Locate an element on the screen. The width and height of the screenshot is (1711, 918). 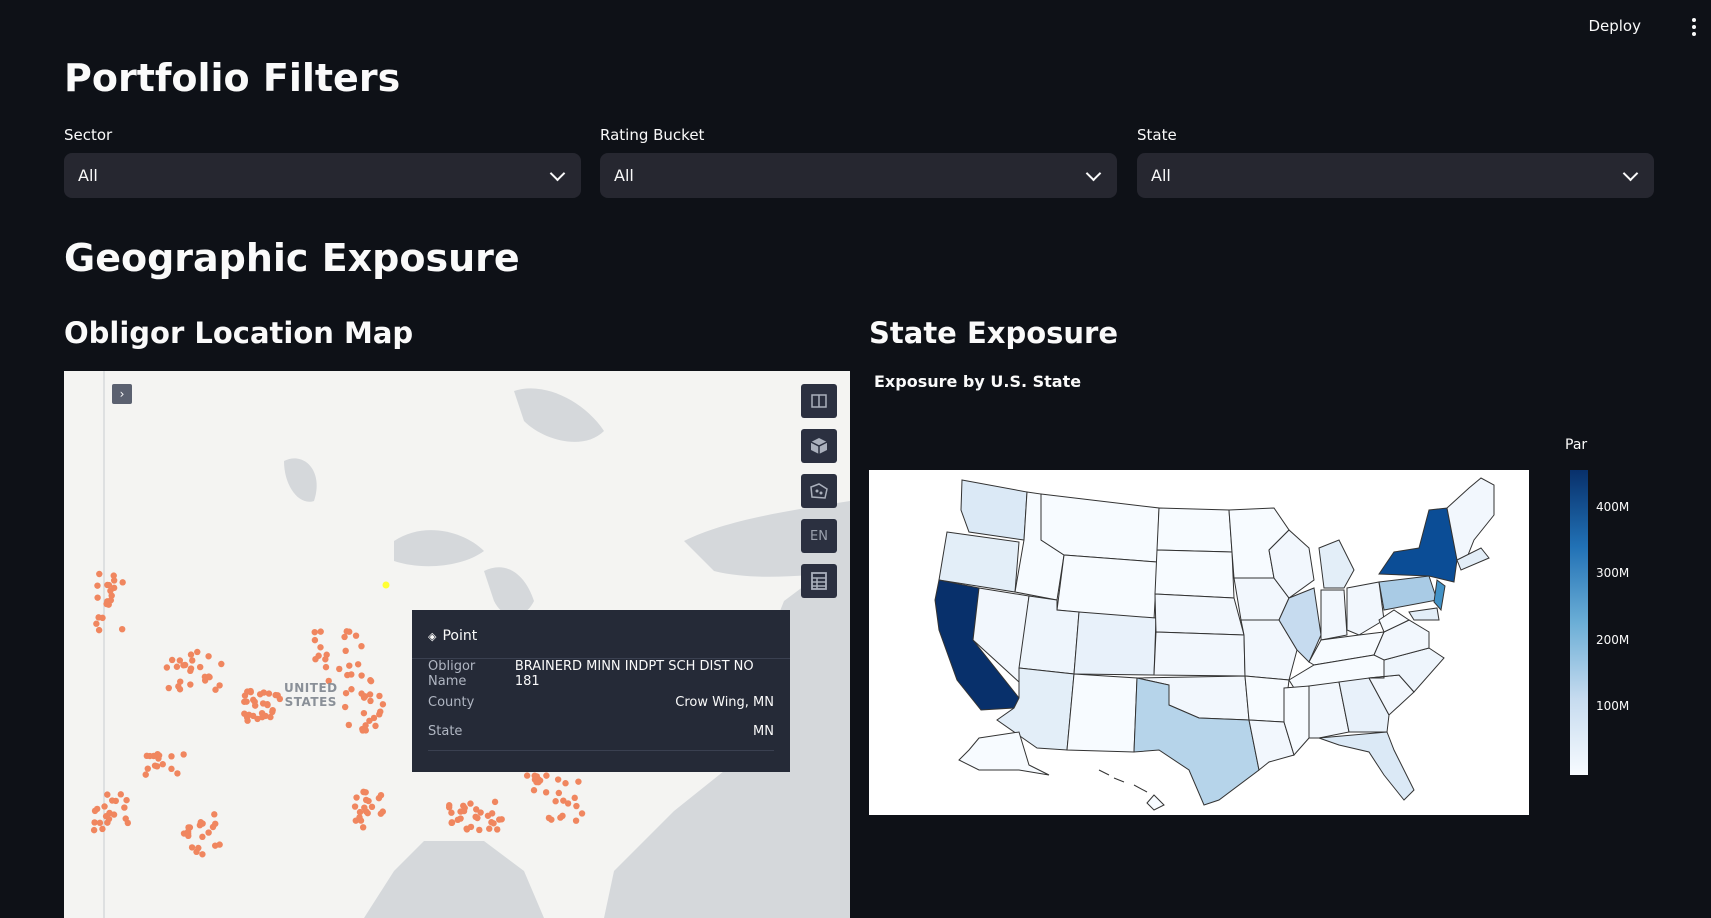
table-icon is located at coordinates (819, 581).